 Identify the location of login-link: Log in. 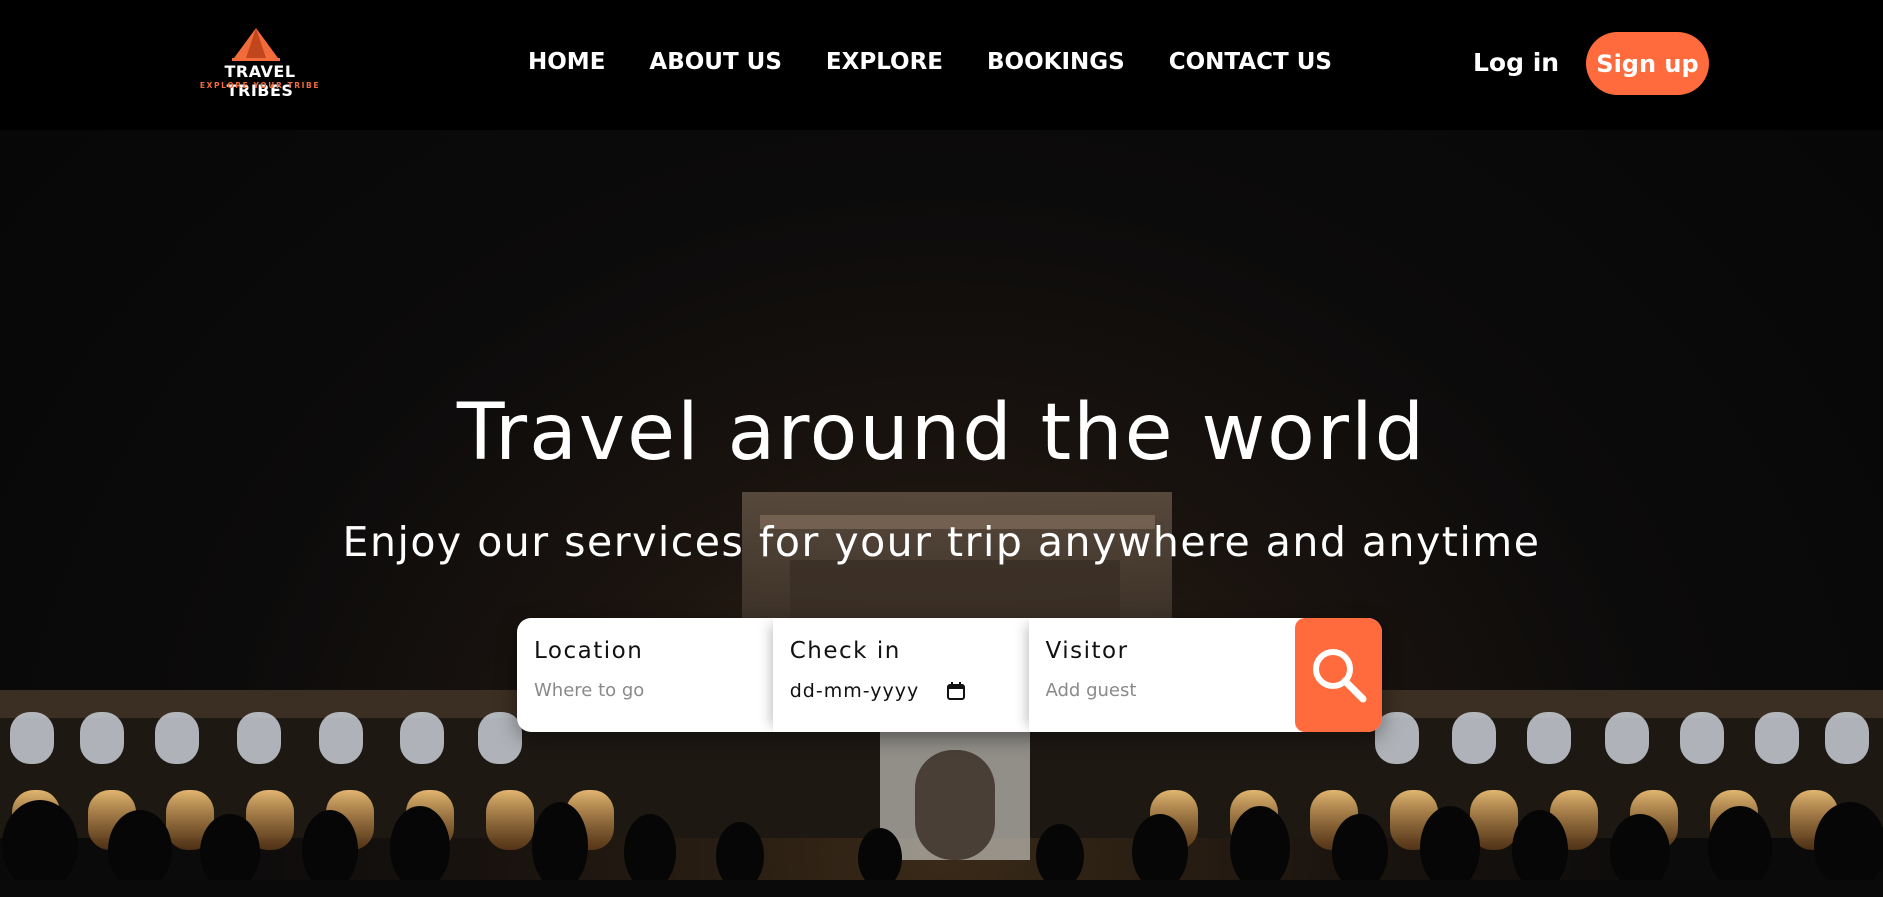
(1516, 62).